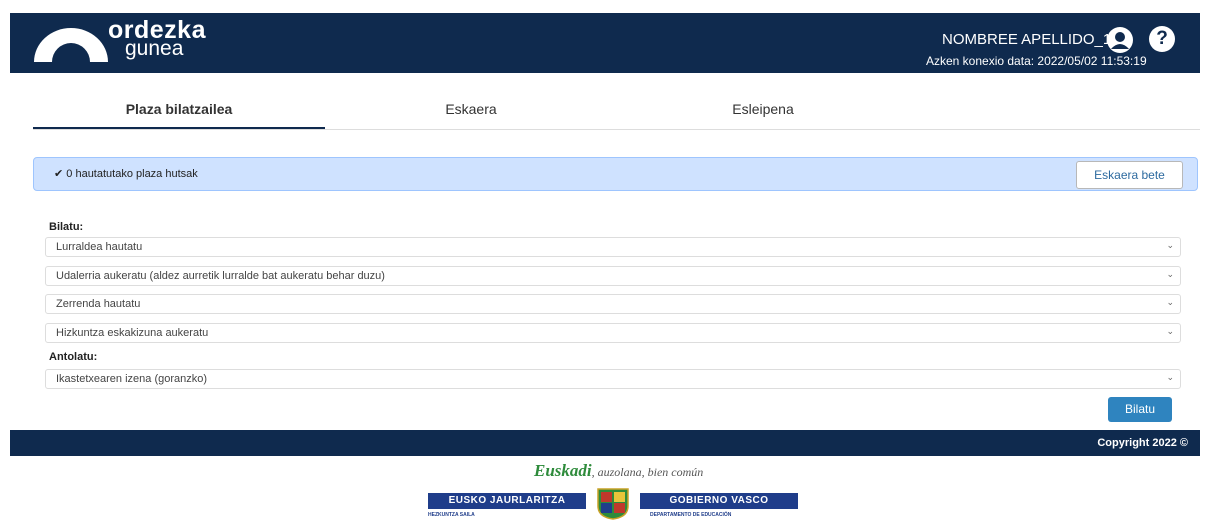 The width and height of the screenshot is (1215, 523). Describe the element at coordinates (1162, 39) in the screenshot. I see `help-icon: ?` at that location.